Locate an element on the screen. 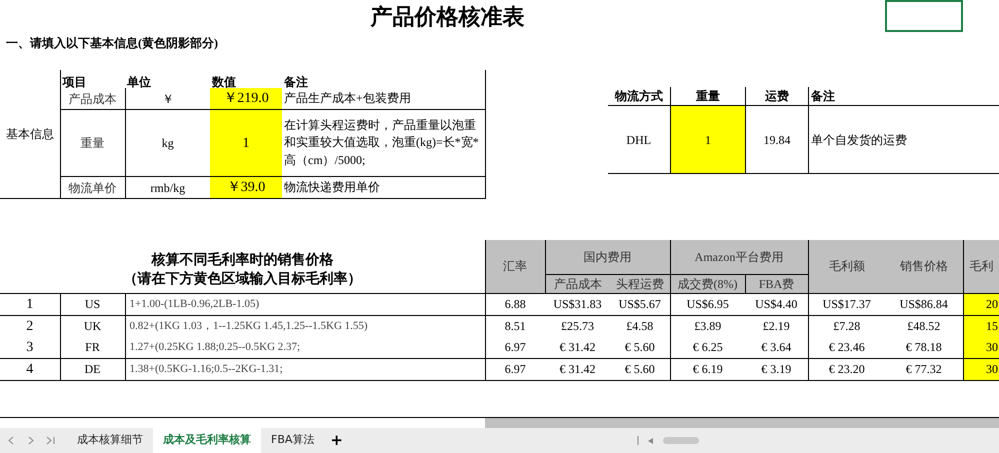 The width and height of the screenshot is (999, 453). sheet-tab: 成本及毛利率核算 is located at coordinates (207, 440).